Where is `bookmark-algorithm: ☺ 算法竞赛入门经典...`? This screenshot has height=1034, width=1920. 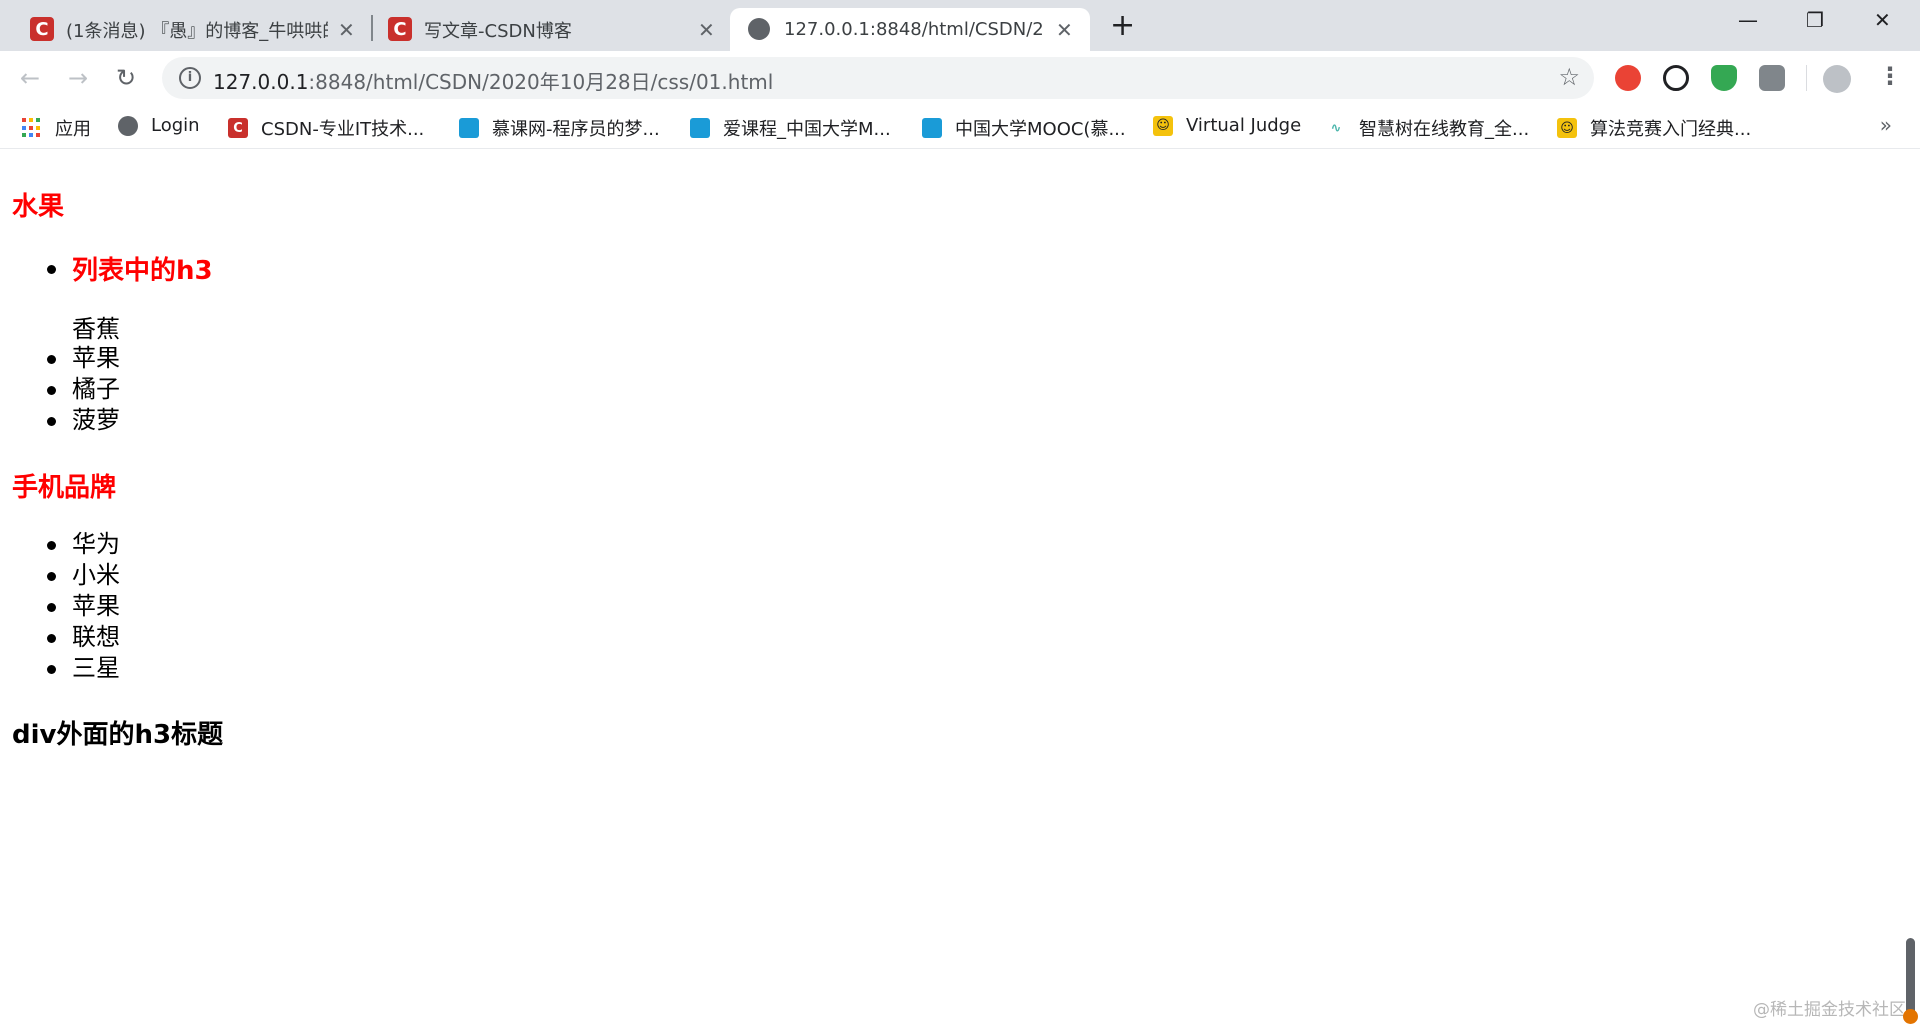 bookmark-algorithm: ☺ 算法竞赛入门经典... is located at coordinates (1654, 128).